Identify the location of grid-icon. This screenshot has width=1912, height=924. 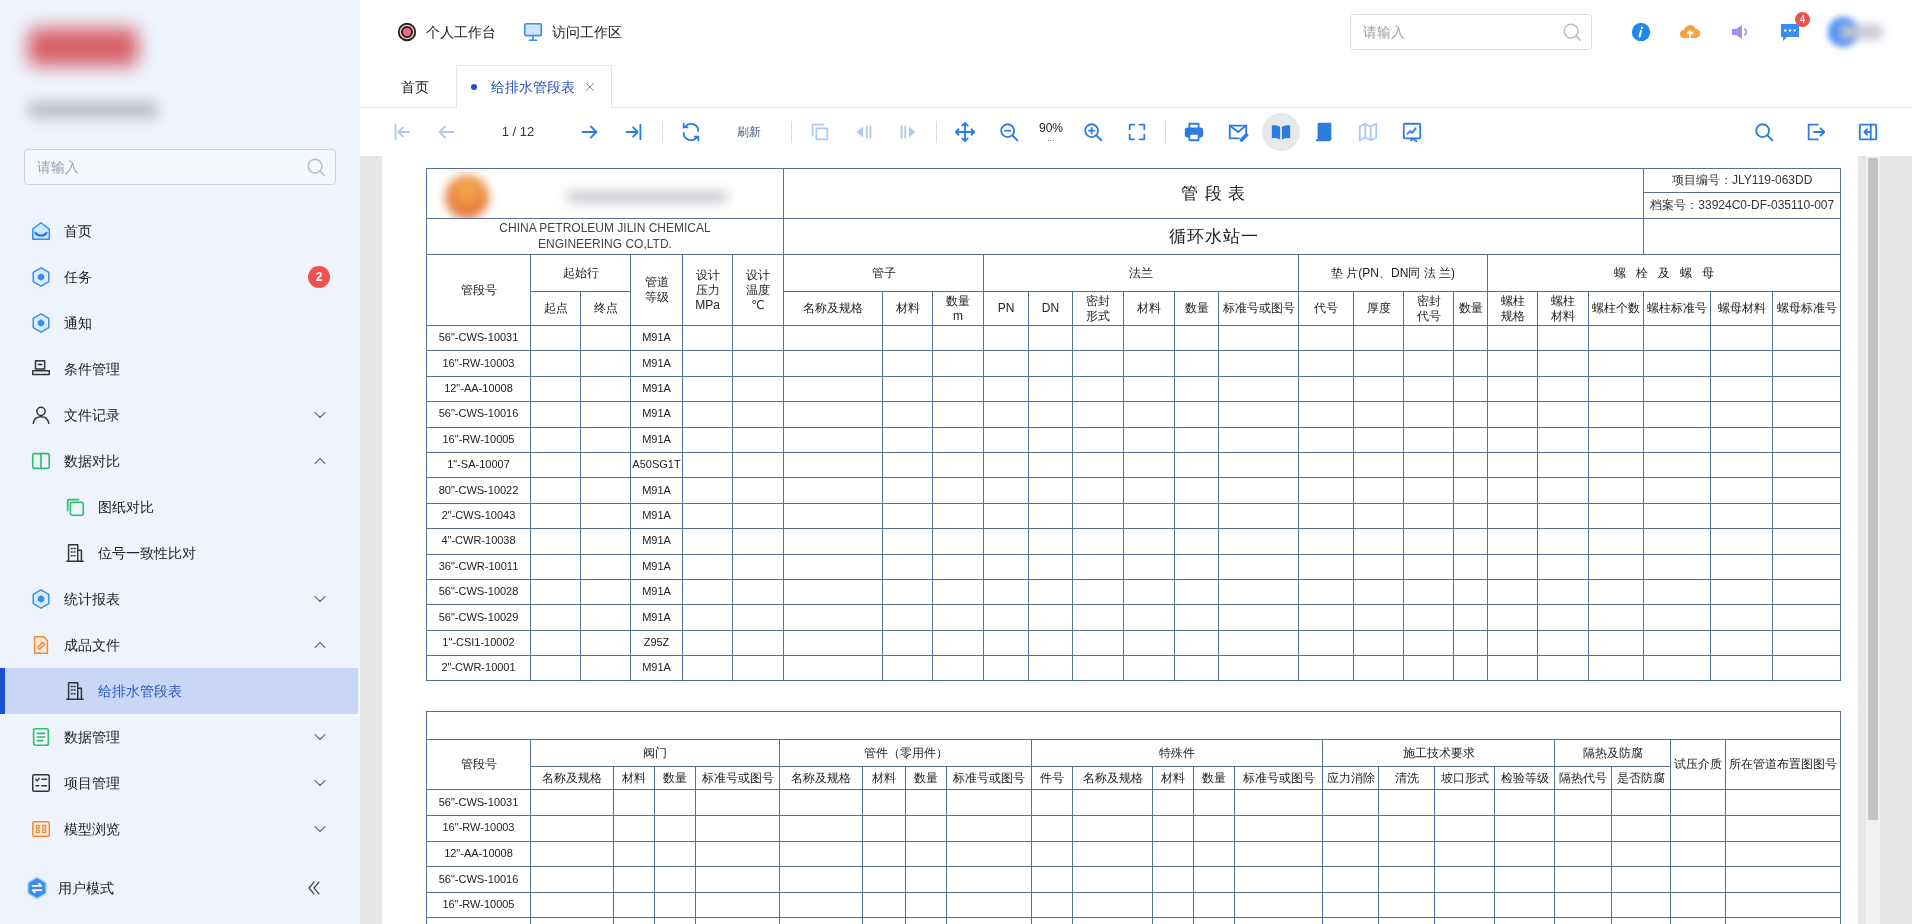
(41, 829).